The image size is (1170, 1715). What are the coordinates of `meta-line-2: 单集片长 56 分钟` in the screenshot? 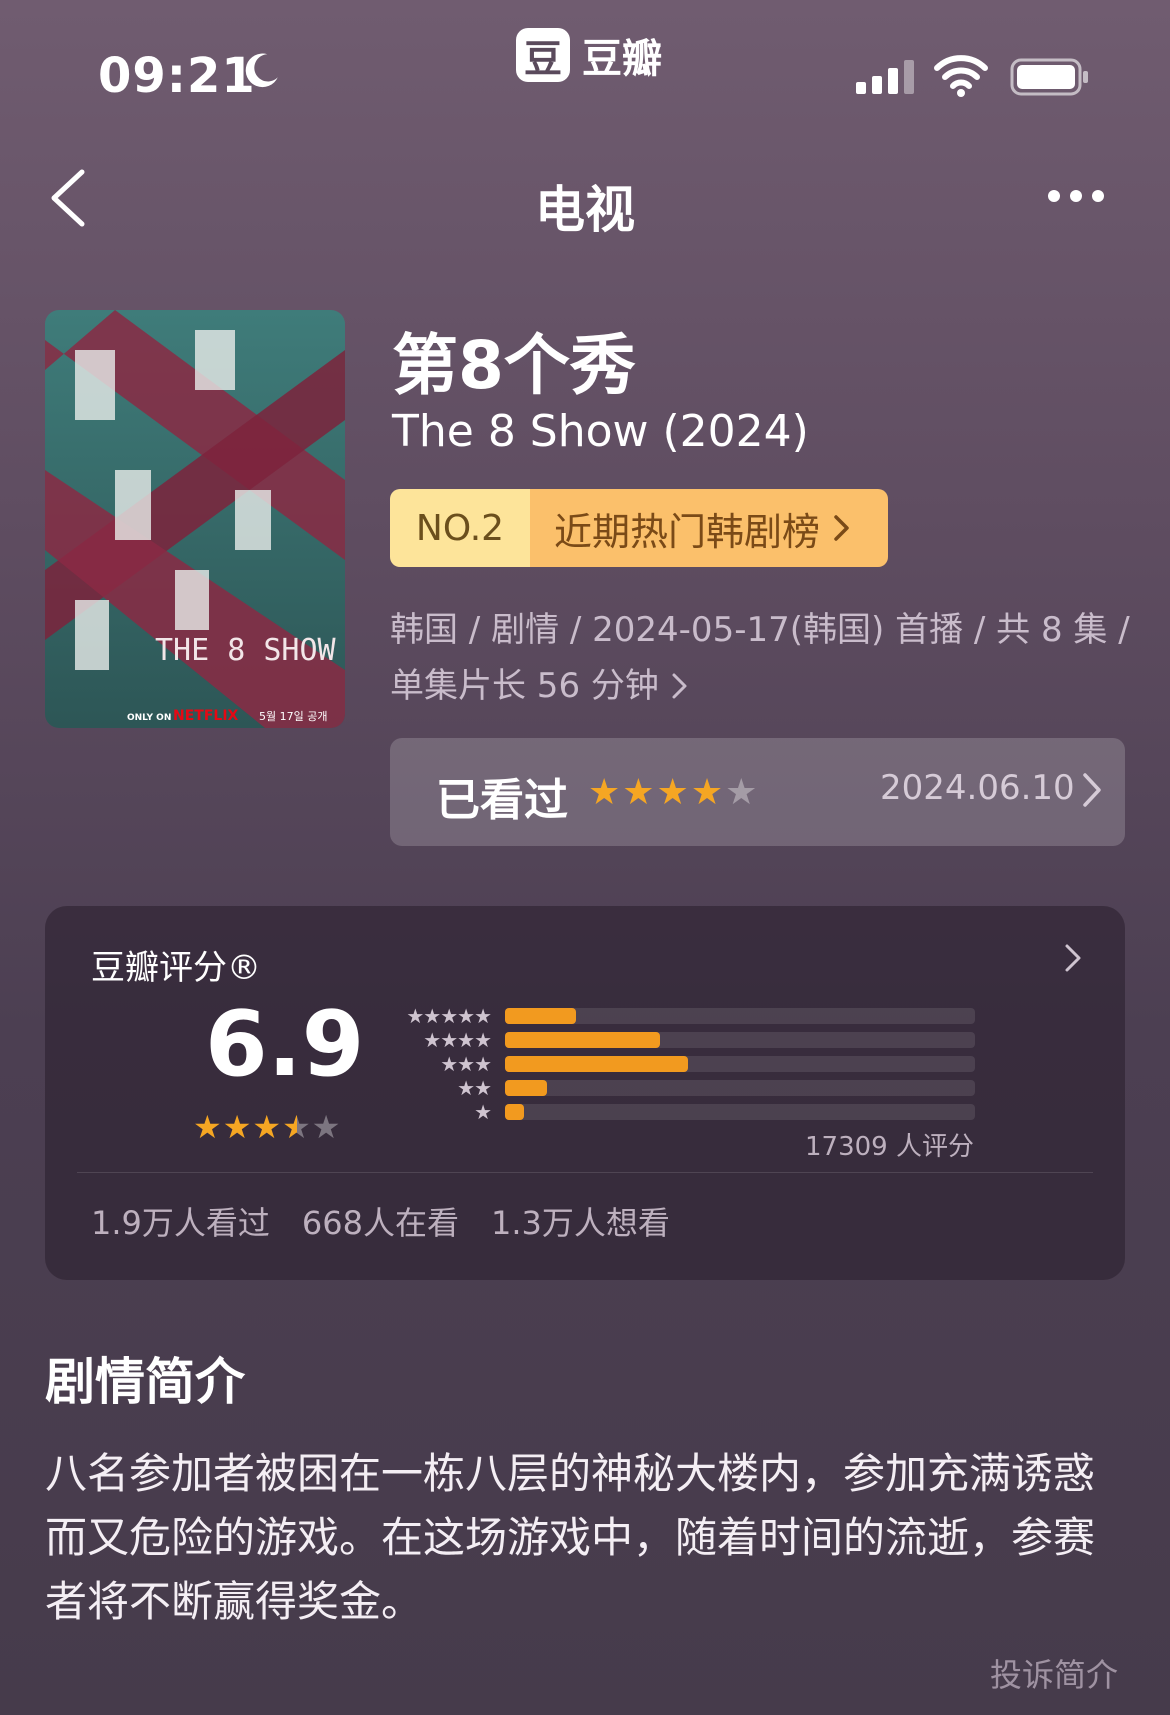 It's located at (524, 686).